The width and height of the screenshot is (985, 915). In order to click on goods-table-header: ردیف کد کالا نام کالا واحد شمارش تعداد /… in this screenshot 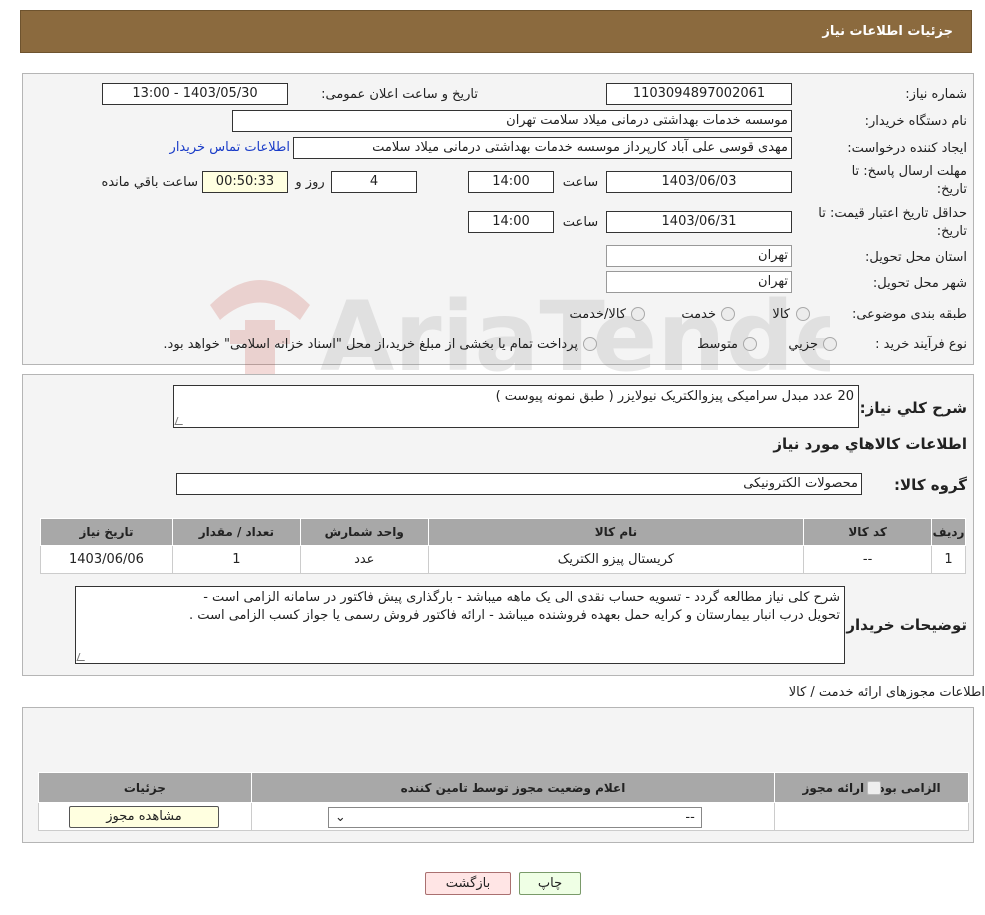, I will do `click(503, 532)`.